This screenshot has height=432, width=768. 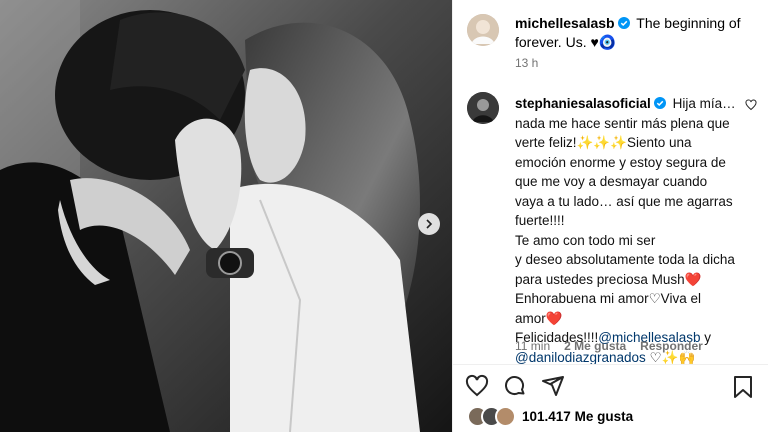 I want to click on liker-avatars, so click(x=491, y=416).